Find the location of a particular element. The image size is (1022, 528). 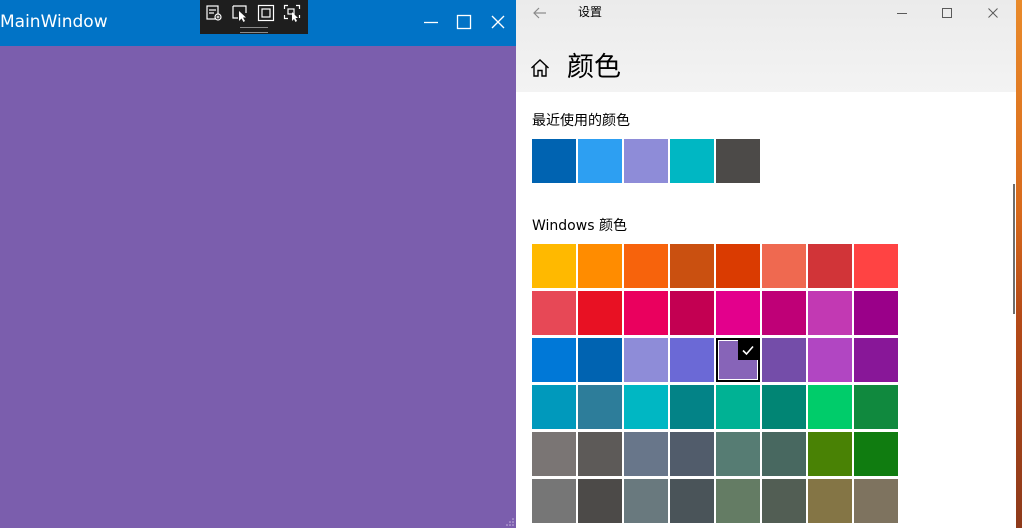

settings-close-button is located at coordinates (993, 13).